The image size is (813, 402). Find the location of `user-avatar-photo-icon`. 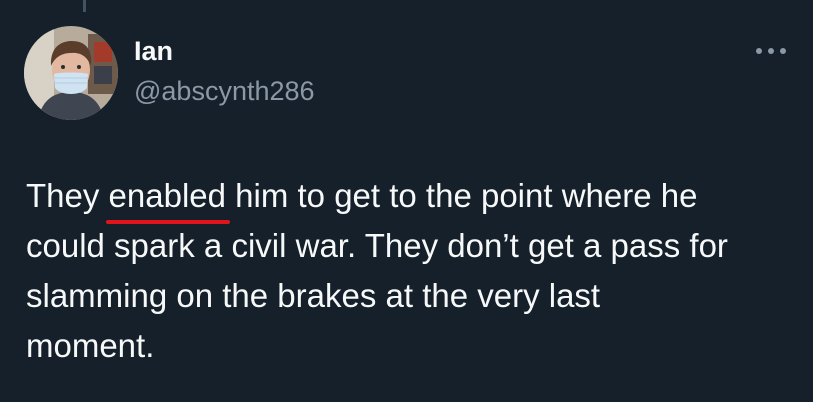

user-avatar-photo-icon is located at coordinates (71, 73).